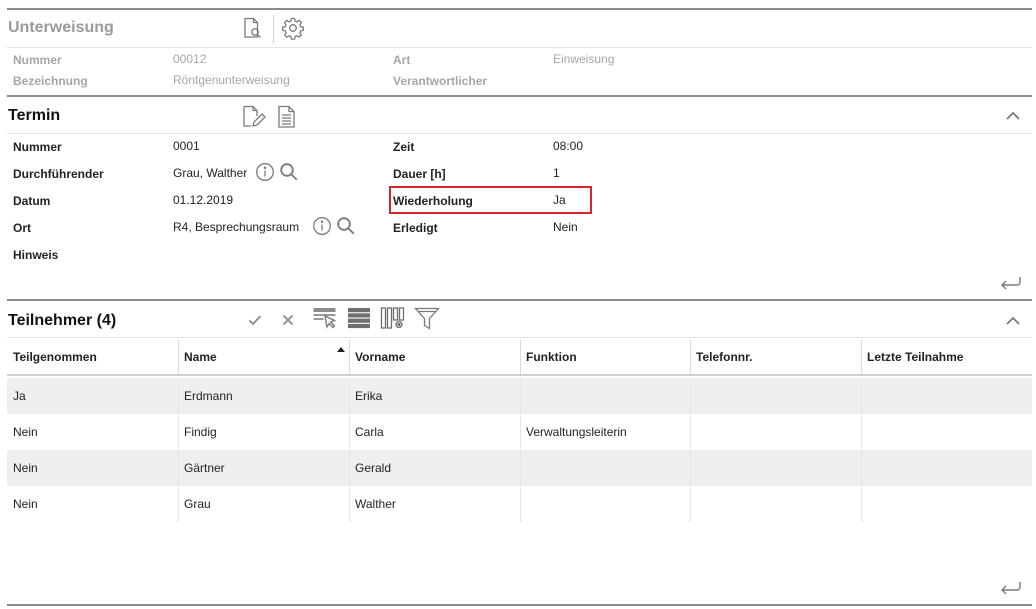  What do you see at coordinates (231, 80) in the screenshot?
I see `bezeichnung-value: Röntgenunterweisung` at bounding box center [231, 80].